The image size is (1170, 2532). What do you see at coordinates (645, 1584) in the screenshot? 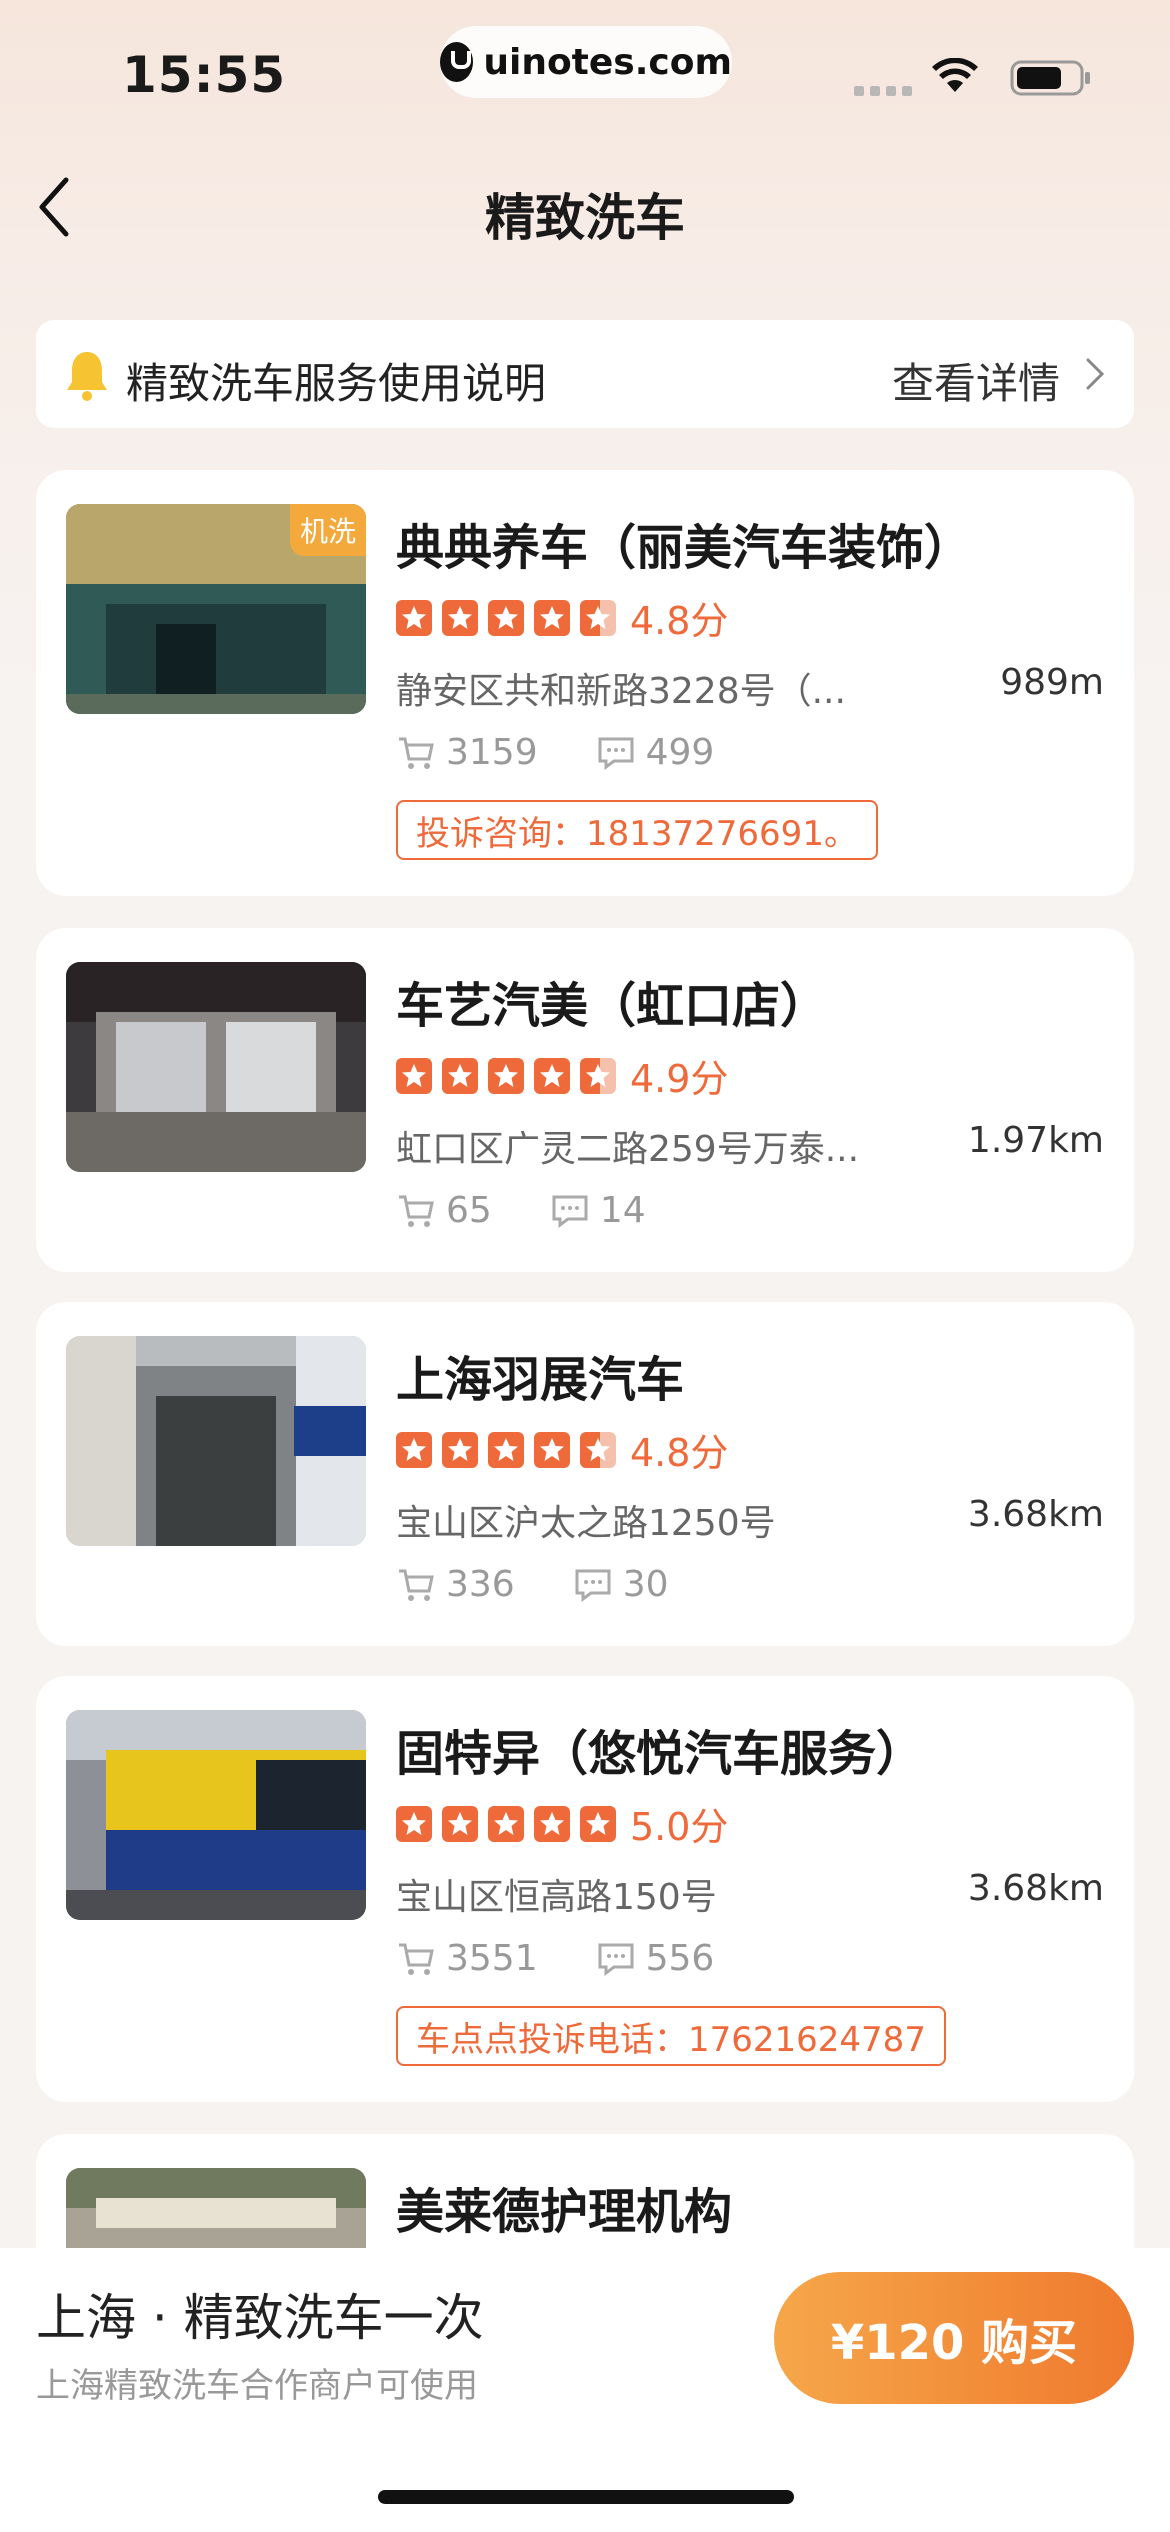
I see `comment-count: 30` at bounding box center [645, 1584].